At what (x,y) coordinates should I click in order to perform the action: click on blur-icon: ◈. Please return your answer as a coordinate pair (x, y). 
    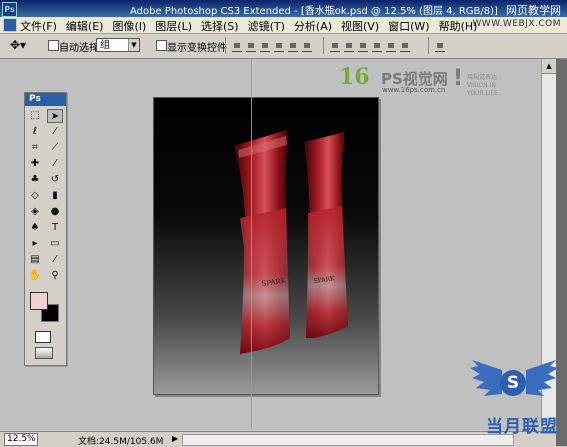
    Looking at the image, I should click on (35, 212).